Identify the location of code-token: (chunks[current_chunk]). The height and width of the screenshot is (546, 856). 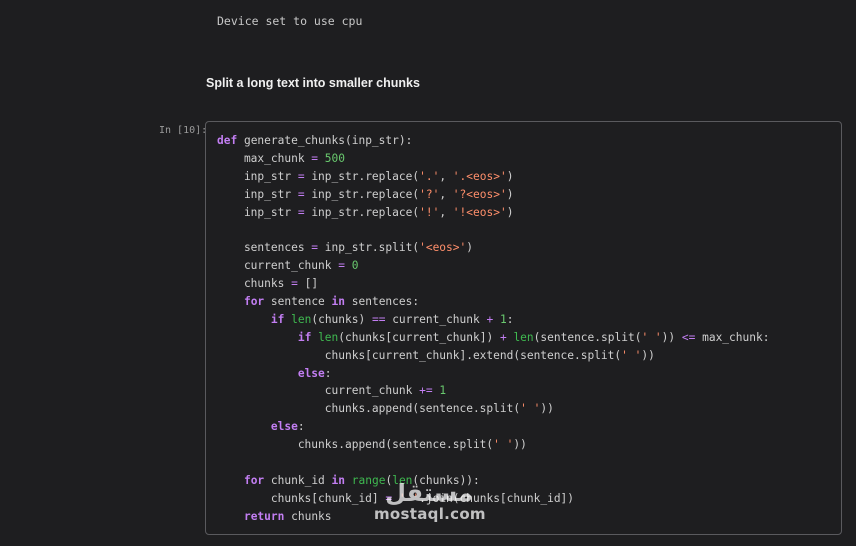
(419, 337).